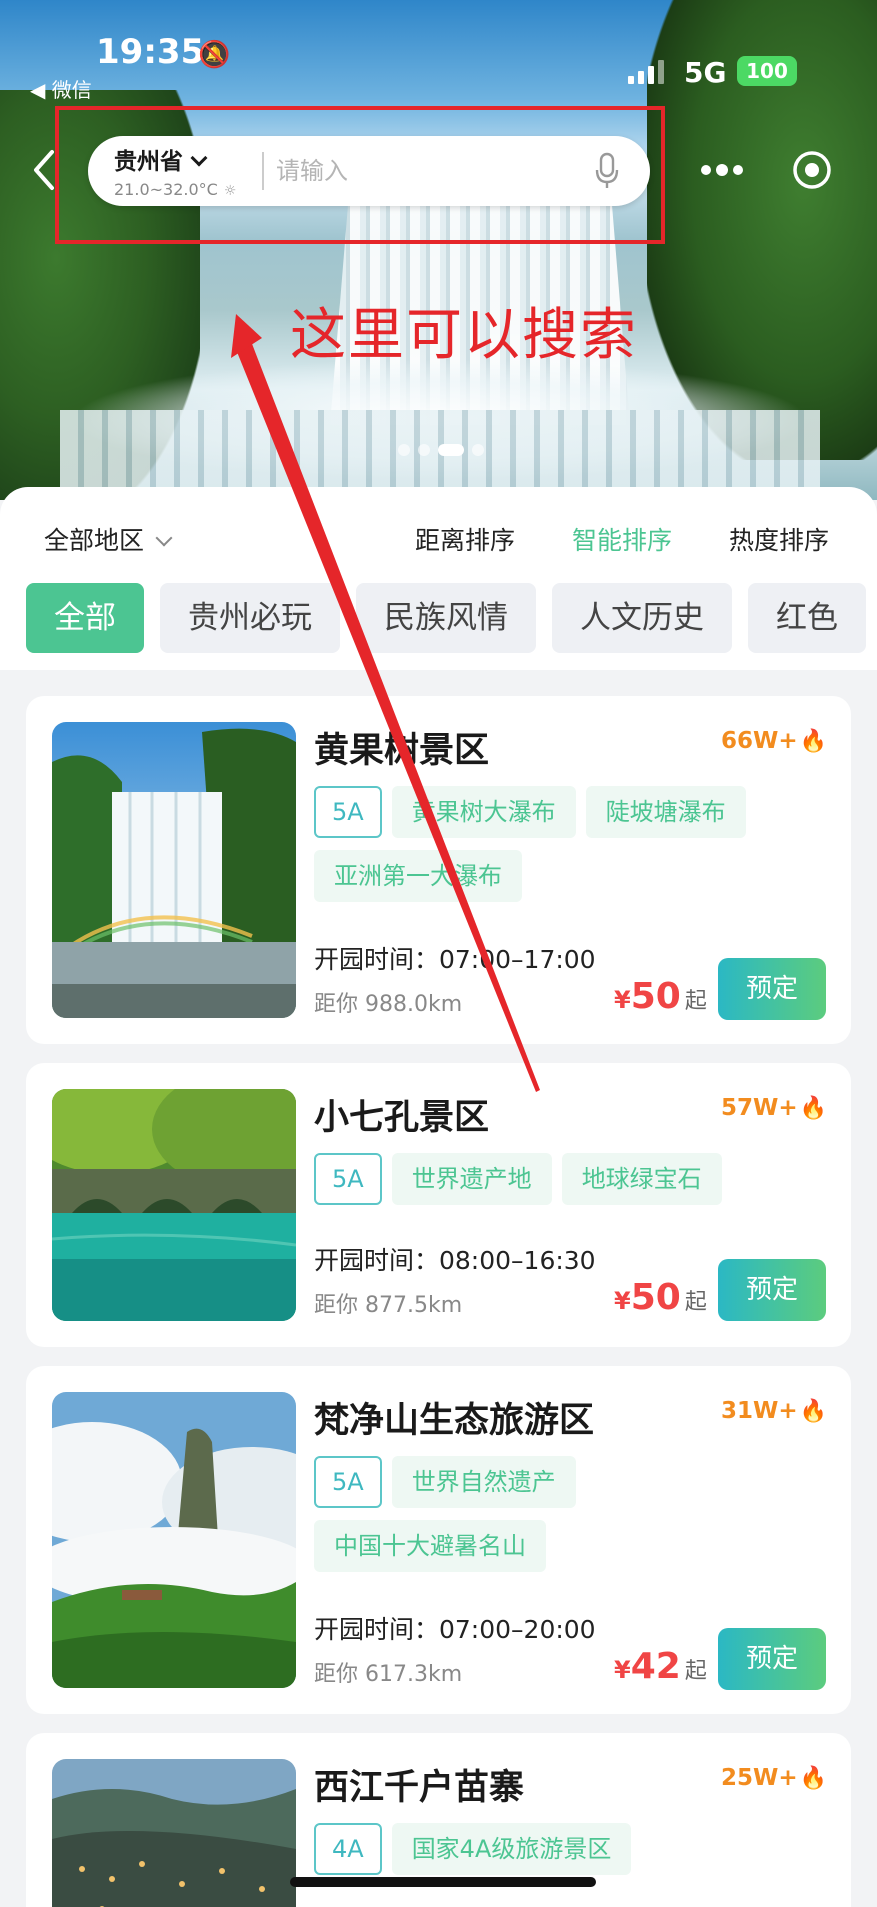  Describe the element at coordinates (767, 71) in the screenshot. I see `battery-icon: 100` at that location.